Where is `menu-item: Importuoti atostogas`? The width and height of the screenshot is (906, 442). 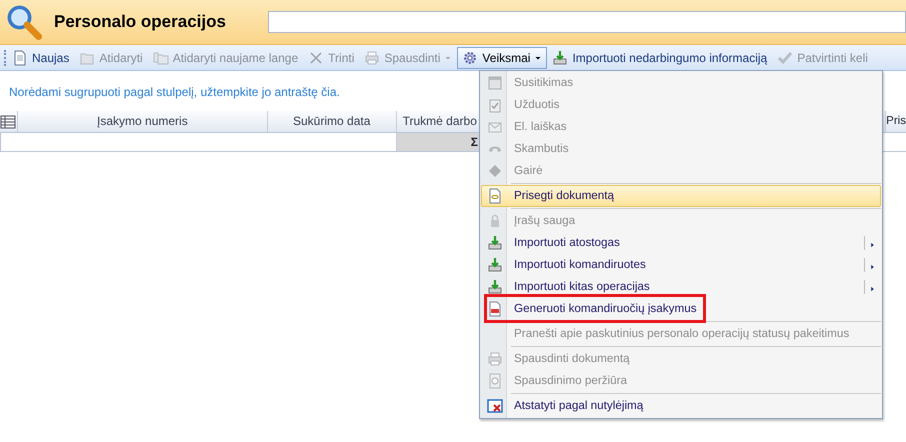 menu-item: Importuoti atostogas is located at coordinates (681, 243).